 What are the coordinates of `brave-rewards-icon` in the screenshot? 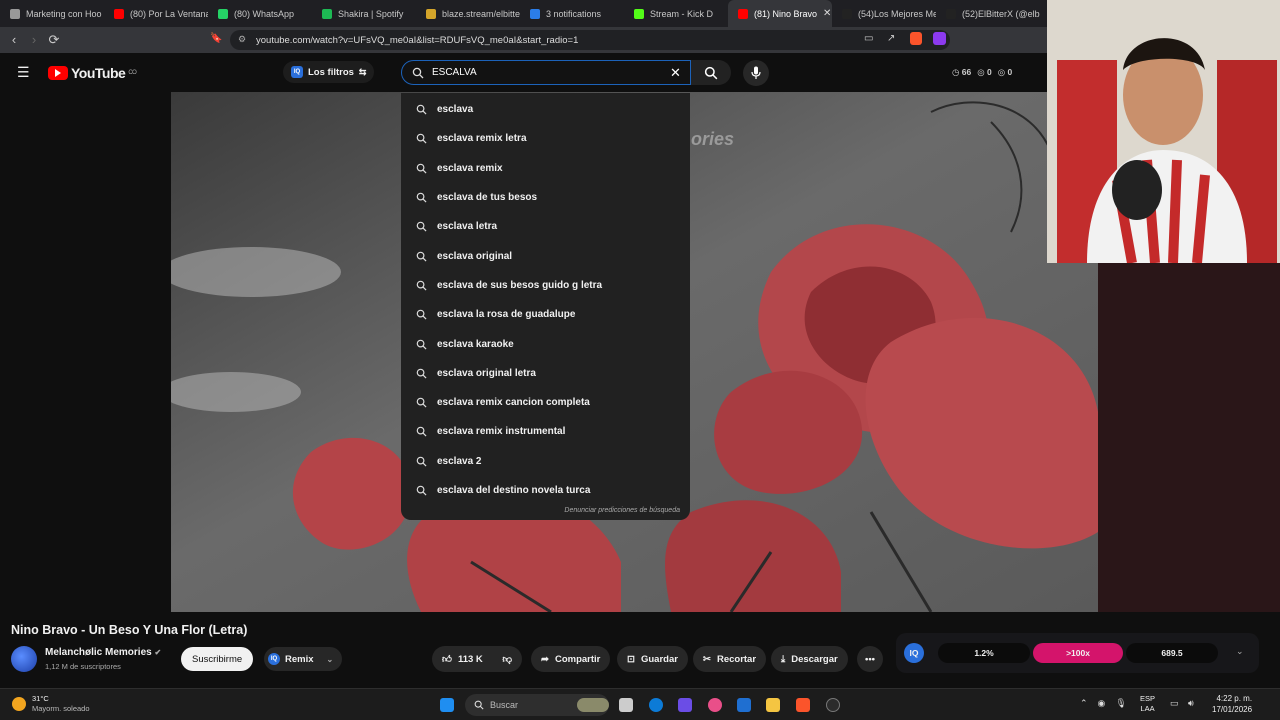 It's located at (939, 38).